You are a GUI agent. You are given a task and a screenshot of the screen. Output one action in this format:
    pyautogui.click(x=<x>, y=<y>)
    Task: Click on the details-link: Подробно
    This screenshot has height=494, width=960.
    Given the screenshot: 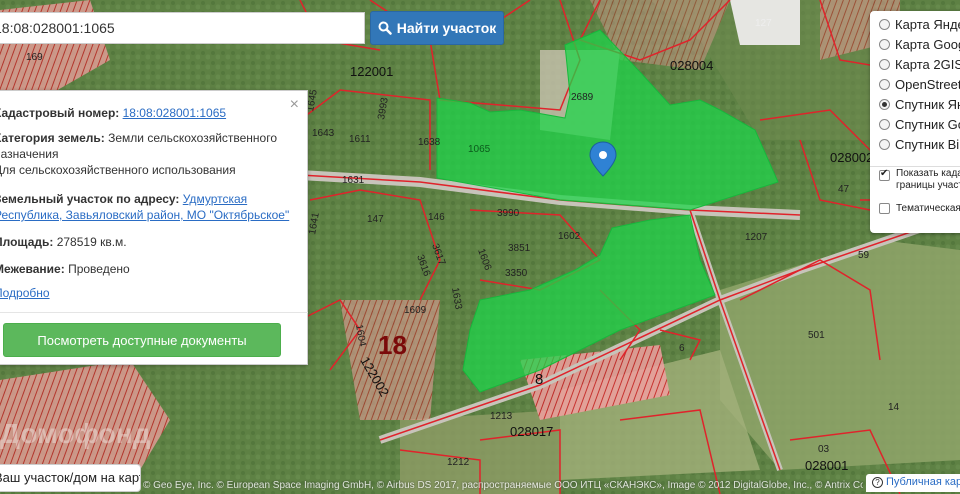 What is the action you would take?
    pyautogui.click(x=25, y=293)
    